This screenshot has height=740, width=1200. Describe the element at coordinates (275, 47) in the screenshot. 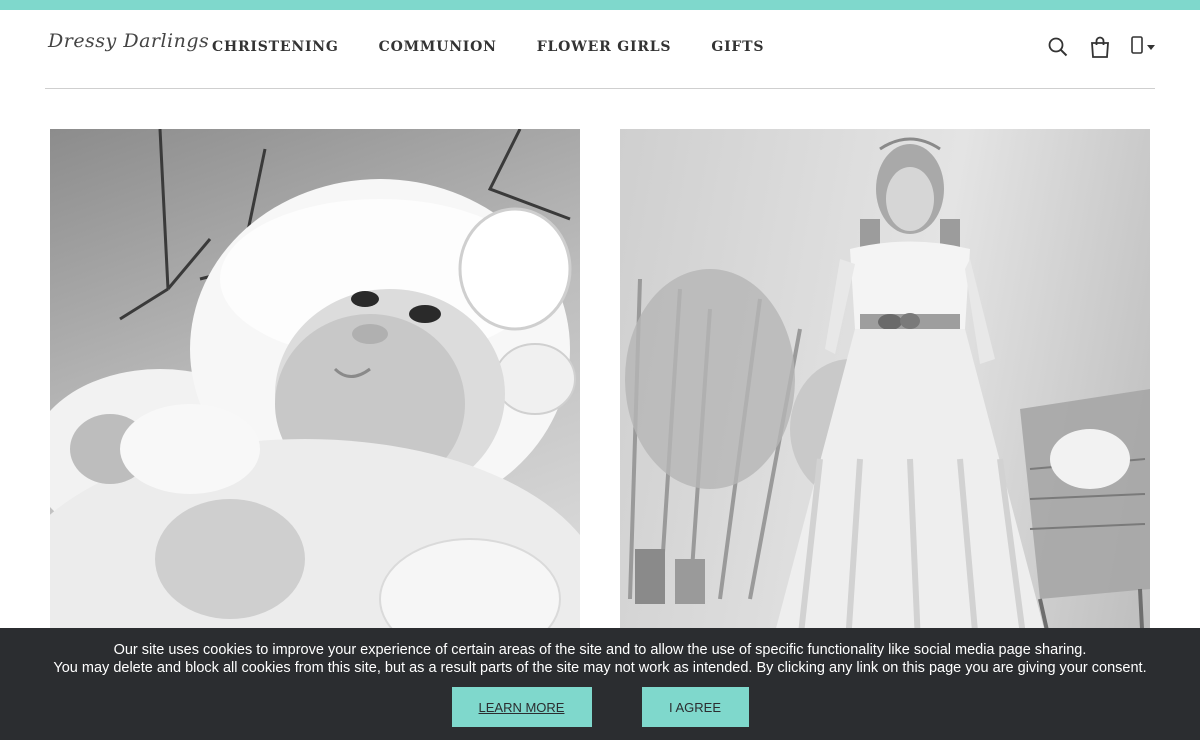

I see `nav-item-christening: CHRISTENING` at that location.